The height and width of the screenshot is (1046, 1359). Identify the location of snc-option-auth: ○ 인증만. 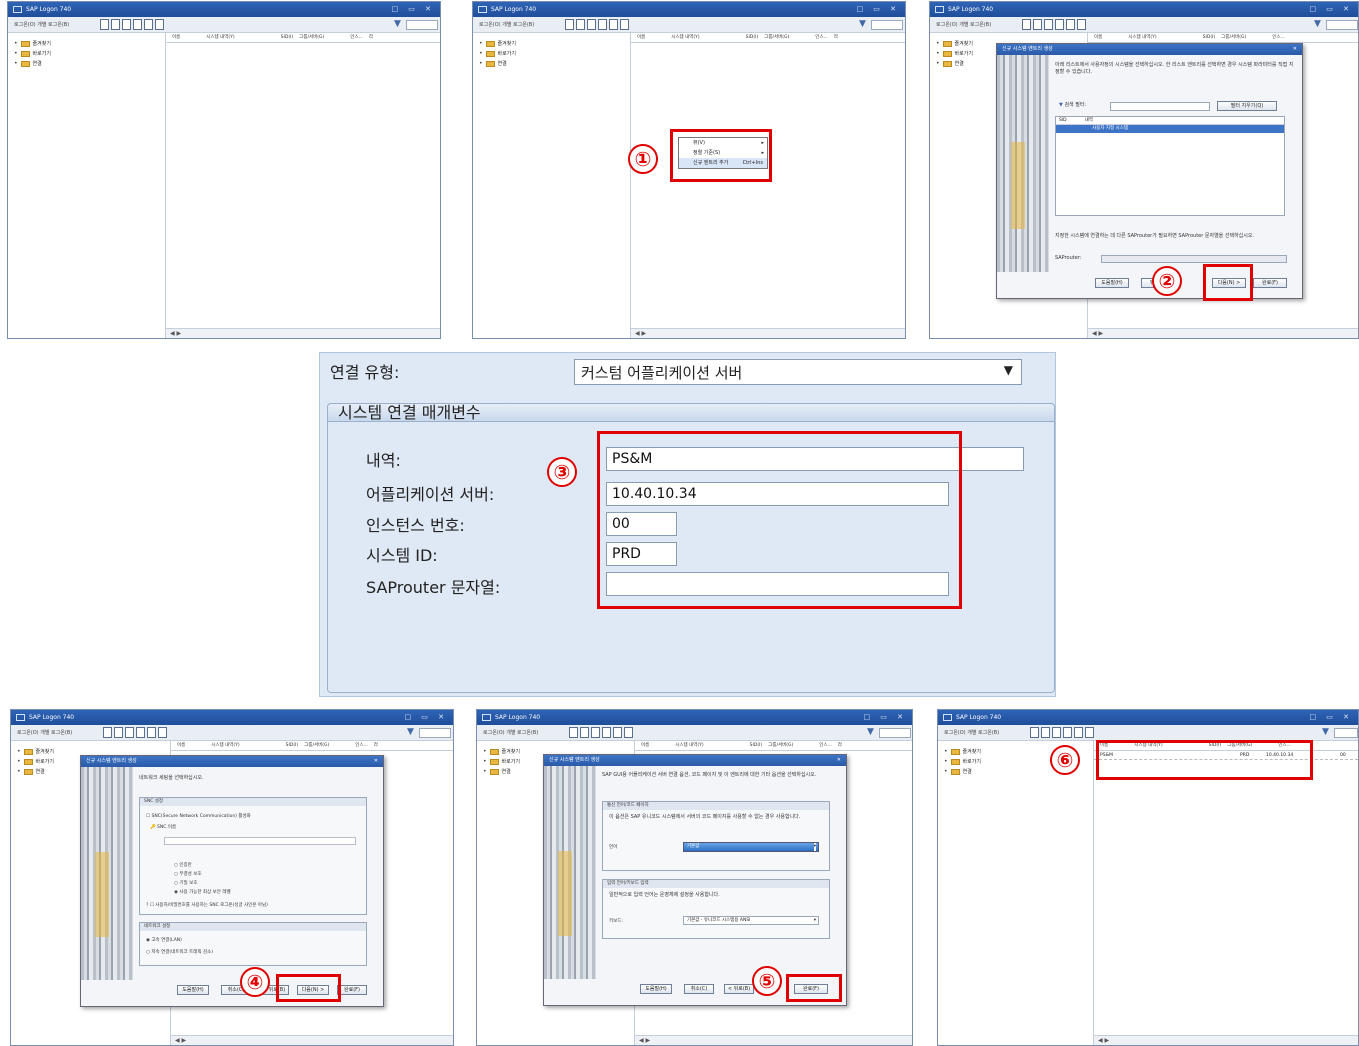
(183, 865).